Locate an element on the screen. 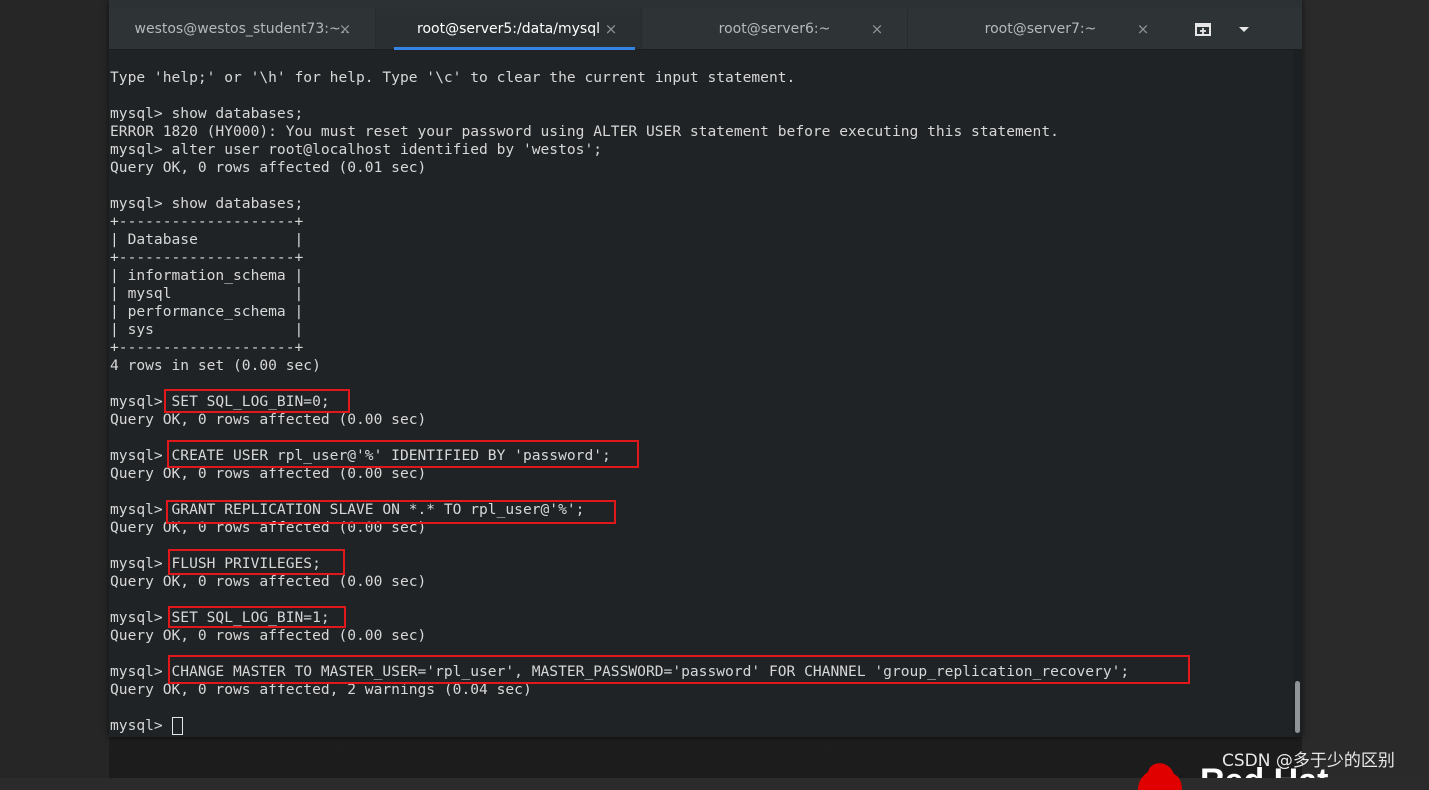 This screenshot has height=790, width=1429. tab-server6: root@server6:~ × is located at coordinates (774, 29).